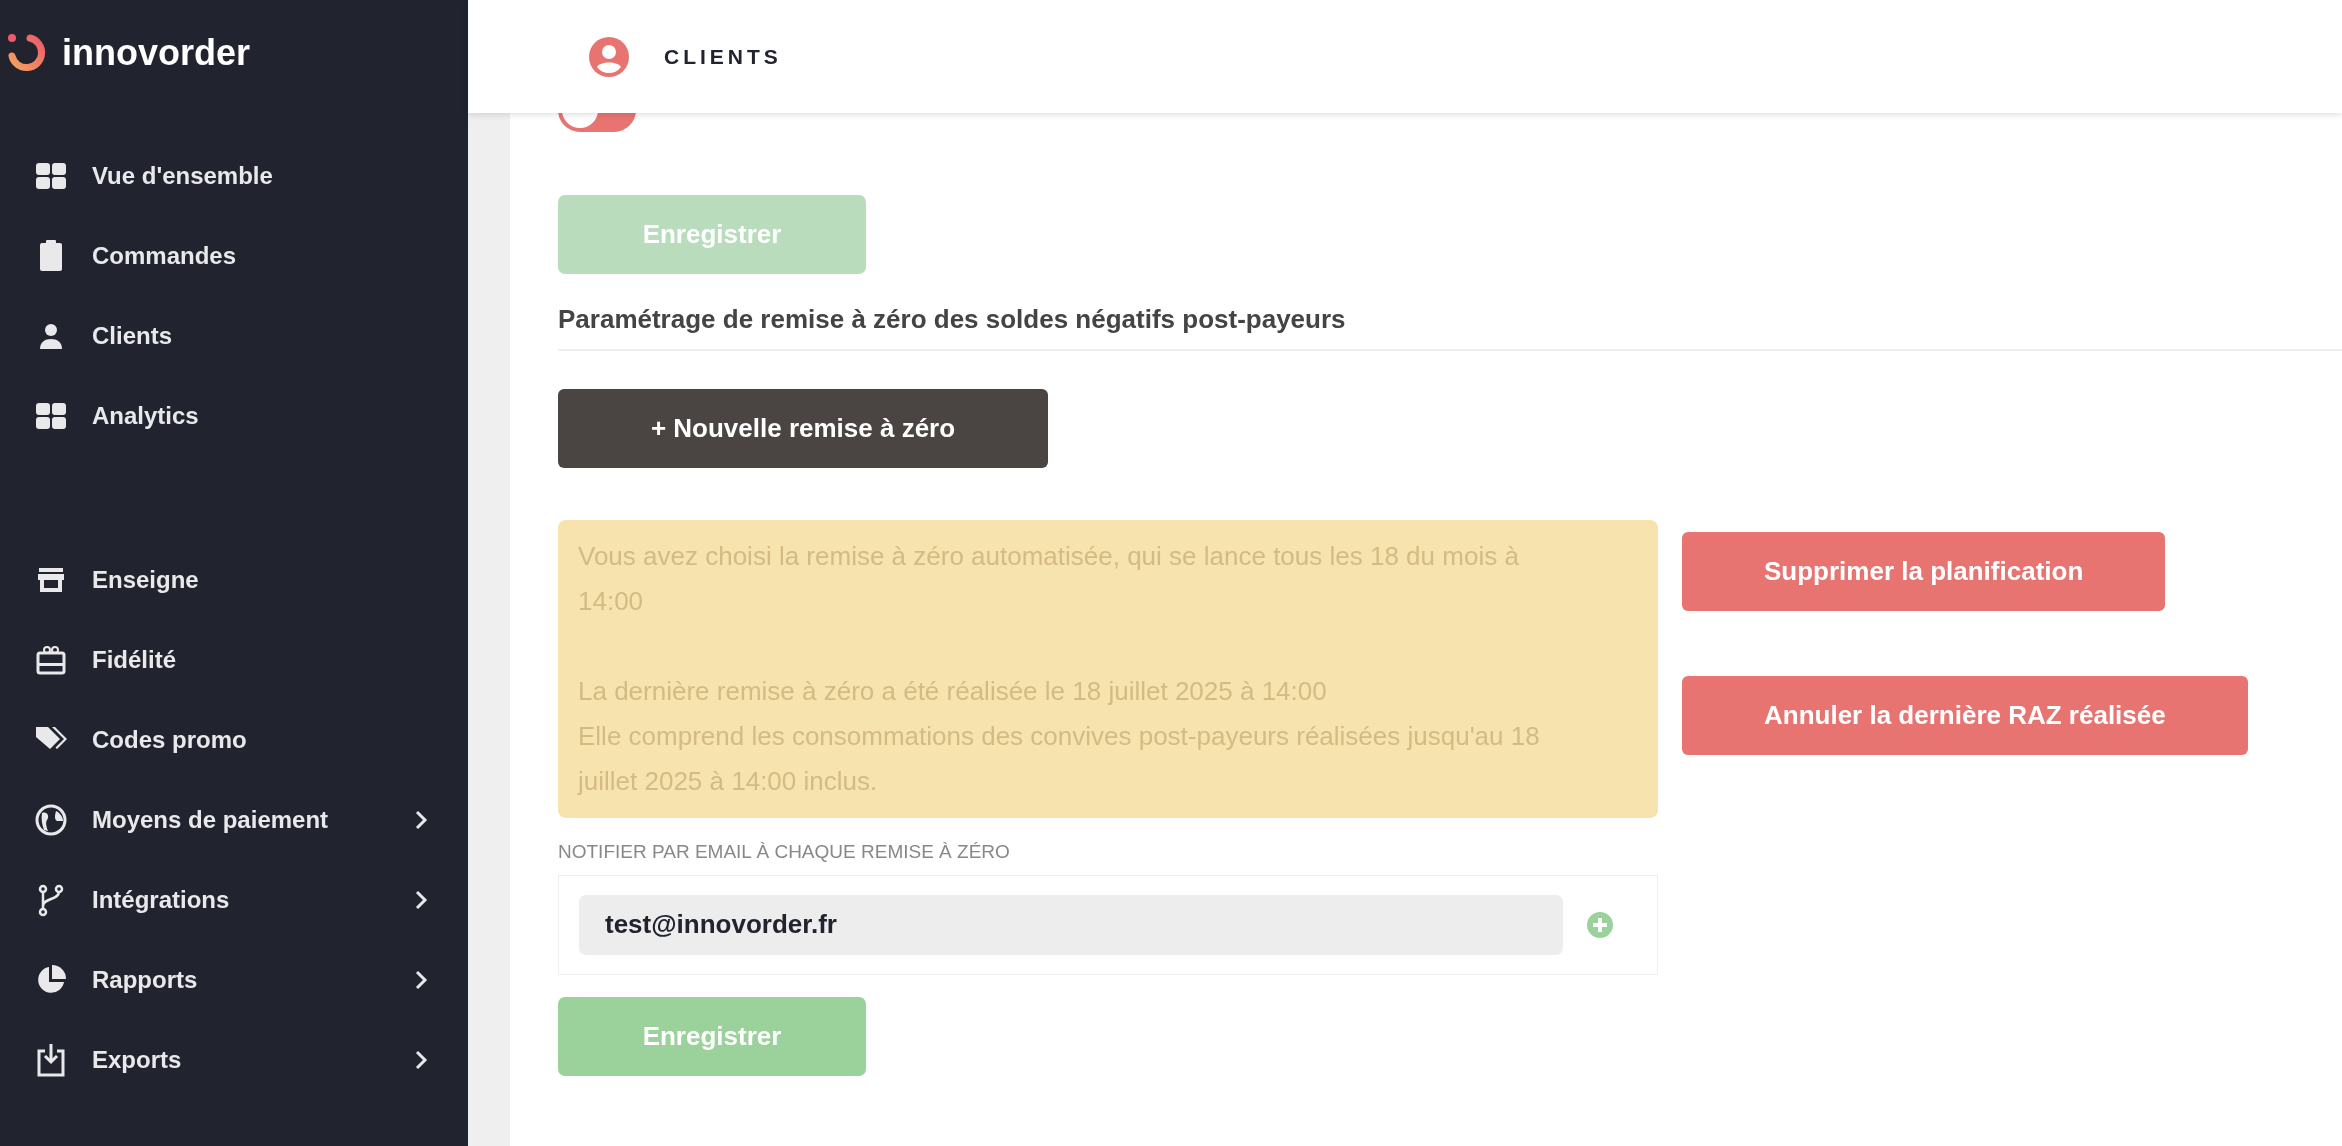 The width and height of the screenshot is (2342, 1146). Describe the element at coordinates (234, 416) in the screenshot. I see `sidebar-item: Analytics` at that location.